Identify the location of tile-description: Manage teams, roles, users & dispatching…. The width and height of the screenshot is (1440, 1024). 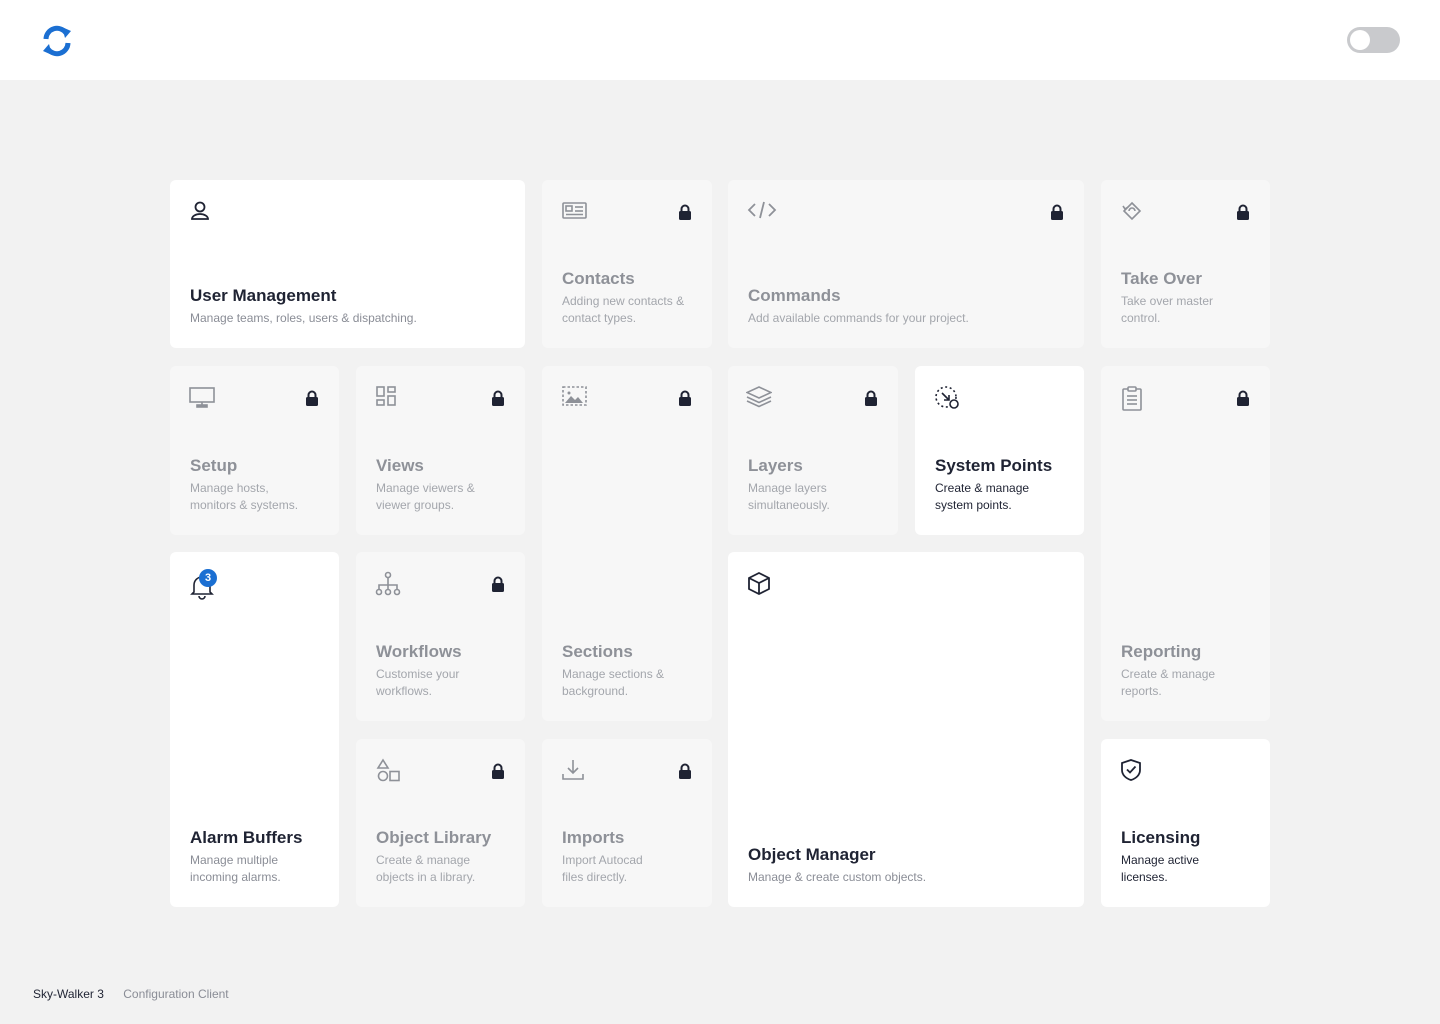
(303, 318).